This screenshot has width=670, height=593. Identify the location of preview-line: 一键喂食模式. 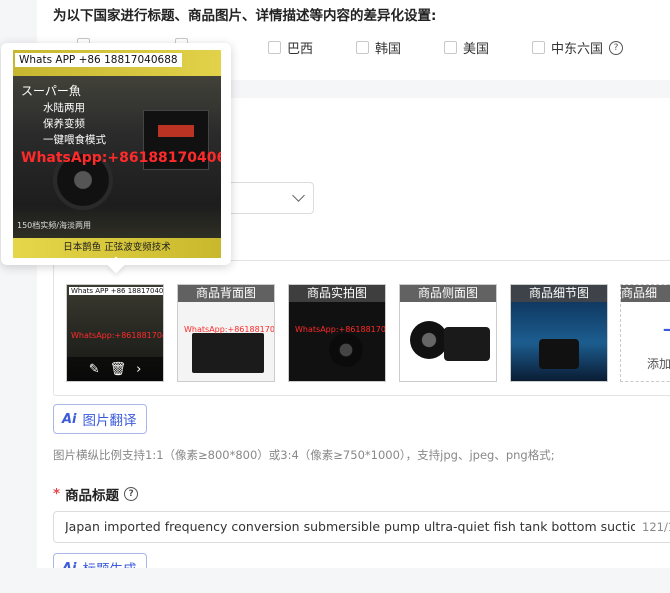
(74, 140).